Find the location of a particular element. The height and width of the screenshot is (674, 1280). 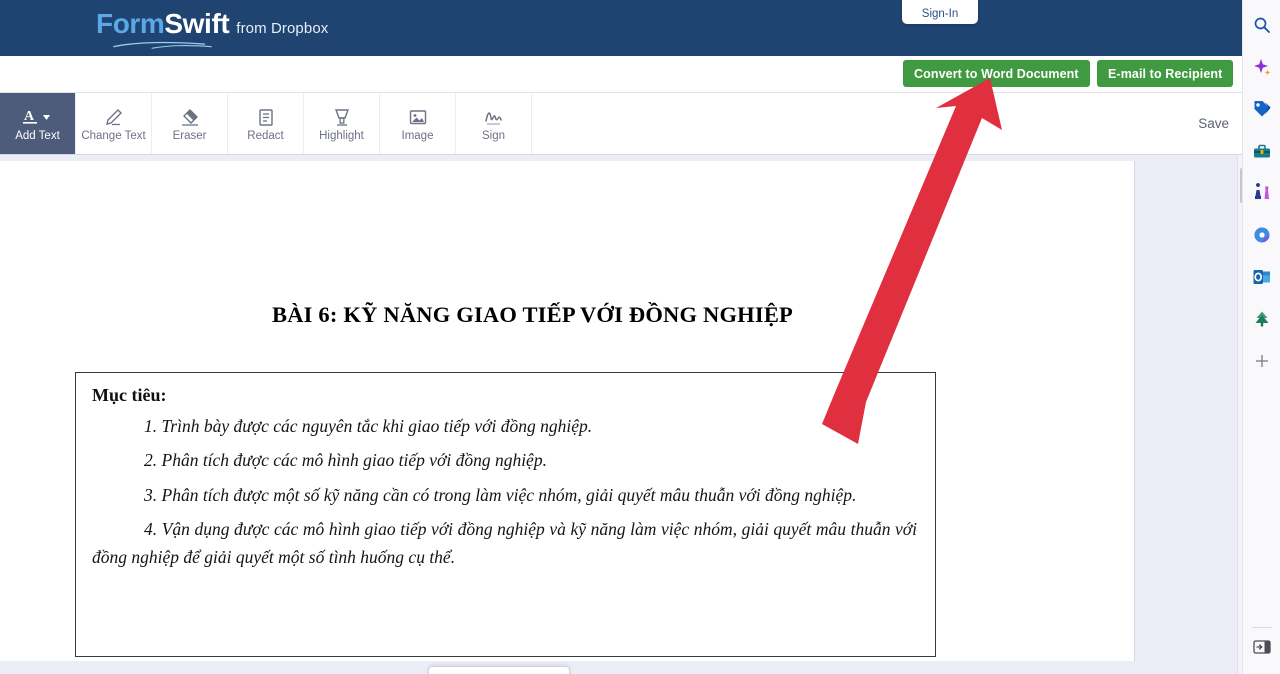

tool-add-text: A Add Text is located at coordinates (38, 123).